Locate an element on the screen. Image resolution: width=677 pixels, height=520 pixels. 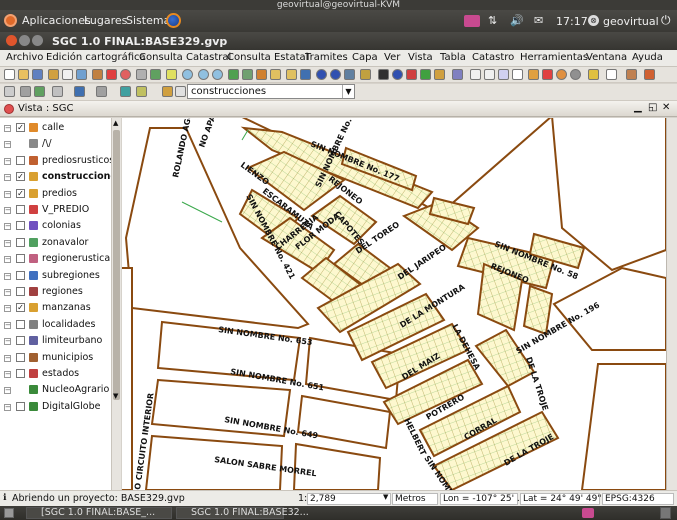
minimize-window-icon is located at coordinates (24, 40).